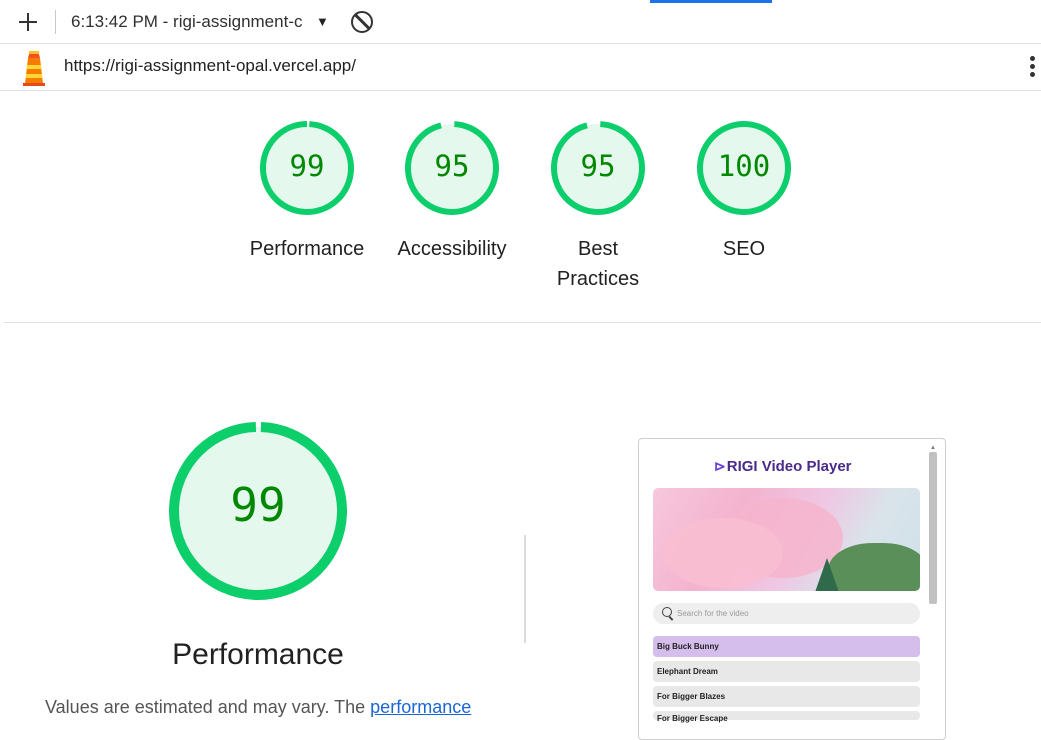 Image resolution: width=1041 pixels, height=740 pixels. What do you see at coordinates (362, 22) in the screenshot?
I see `clear-icon` at bounding box center [362, 22].